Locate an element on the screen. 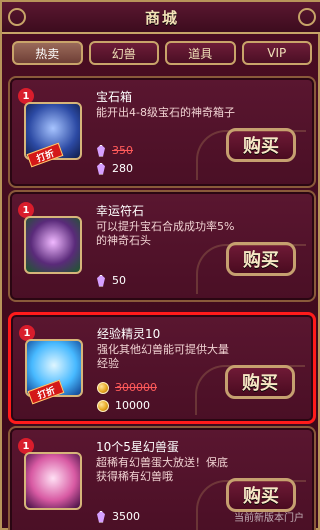 This screenshot has height=530, width=320. lucky-stone-thumbnail is located at coordinates (53, 245).